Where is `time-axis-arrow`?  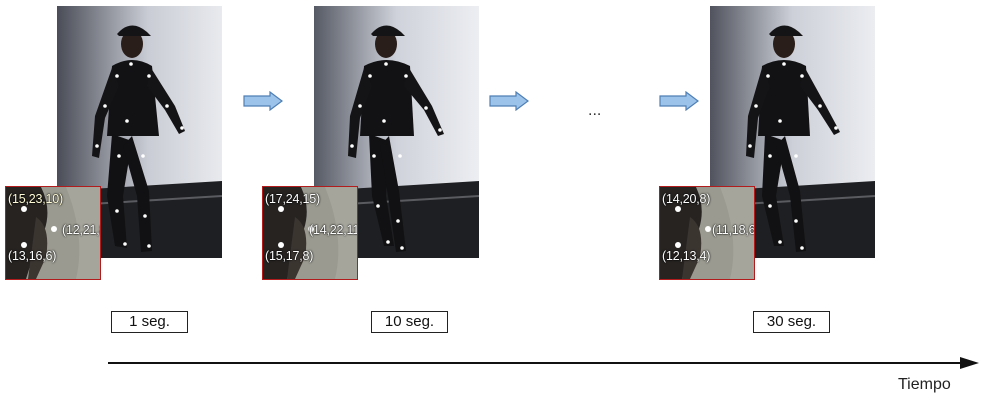 time-axis-arrow is located at coordinates (543, 363).